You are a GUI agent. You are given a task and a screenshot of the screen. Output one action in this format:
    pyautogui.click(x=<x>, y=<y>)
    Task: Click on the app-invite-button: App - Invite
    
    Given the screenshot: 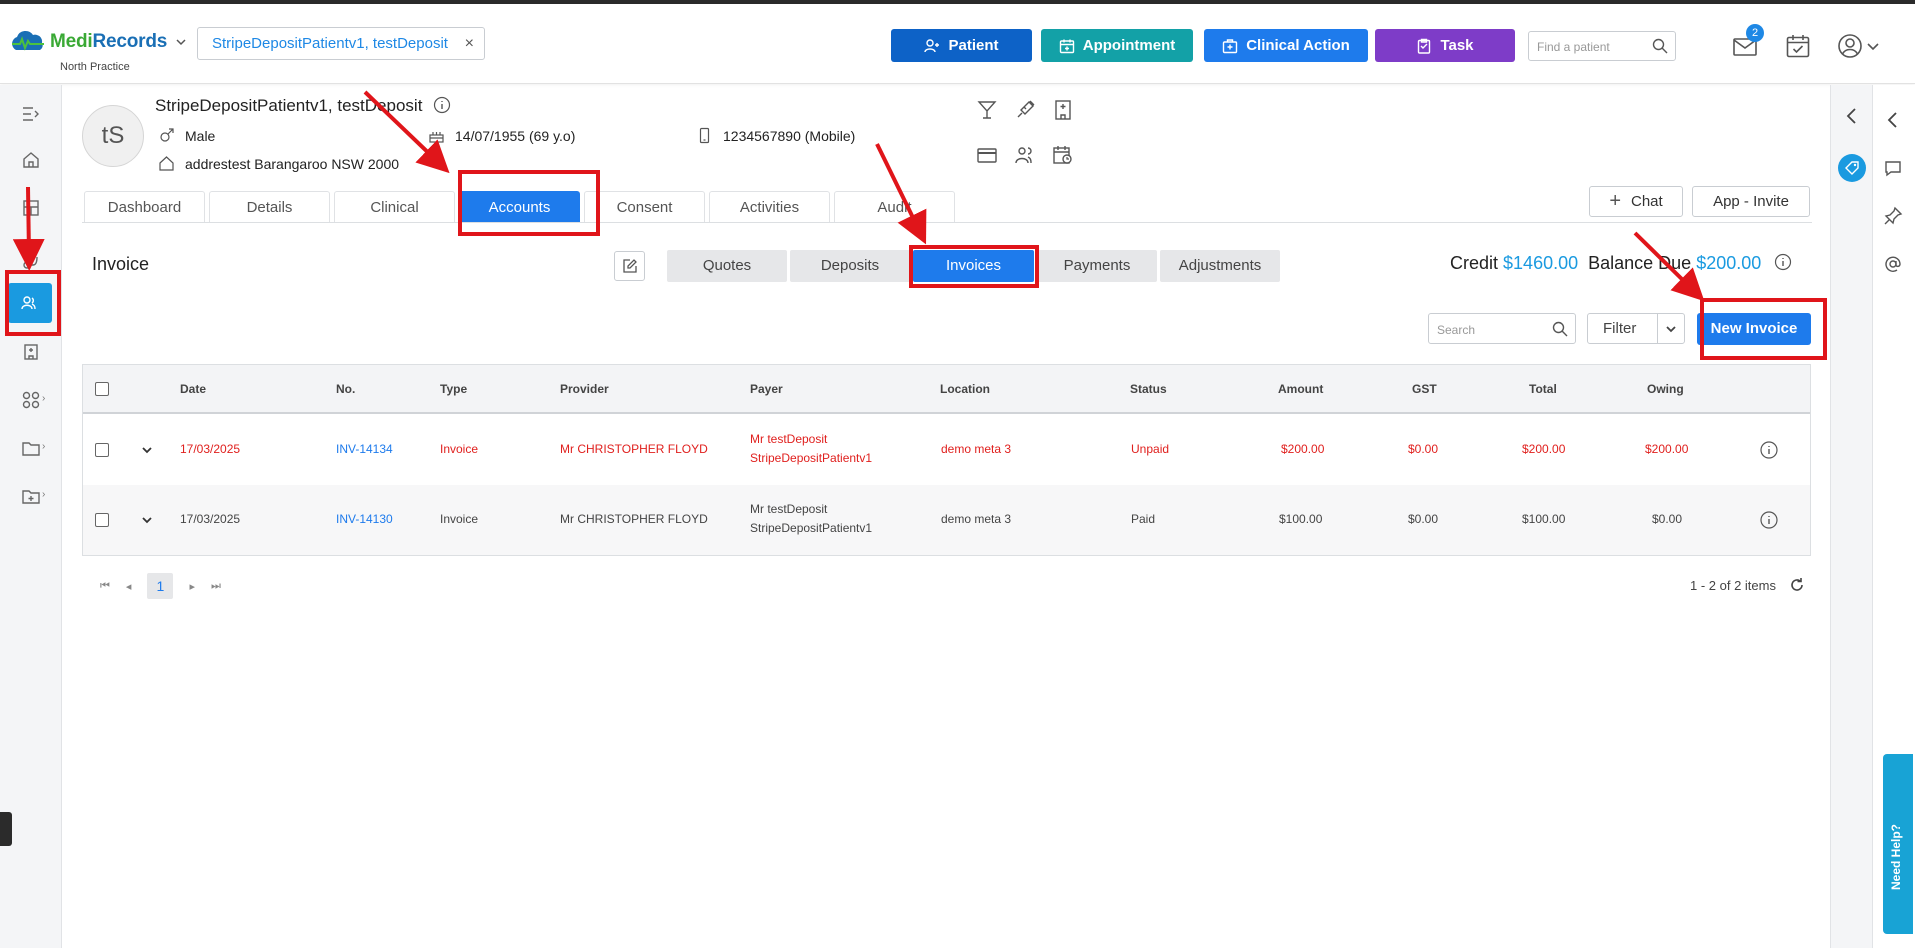 What is the action you would take?
    pyautogui.click(x=1751, y=201)
    